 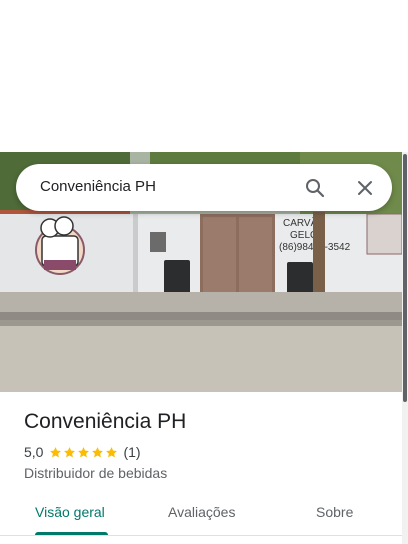 I want to click on close-icon, so click(x=365, y=188).